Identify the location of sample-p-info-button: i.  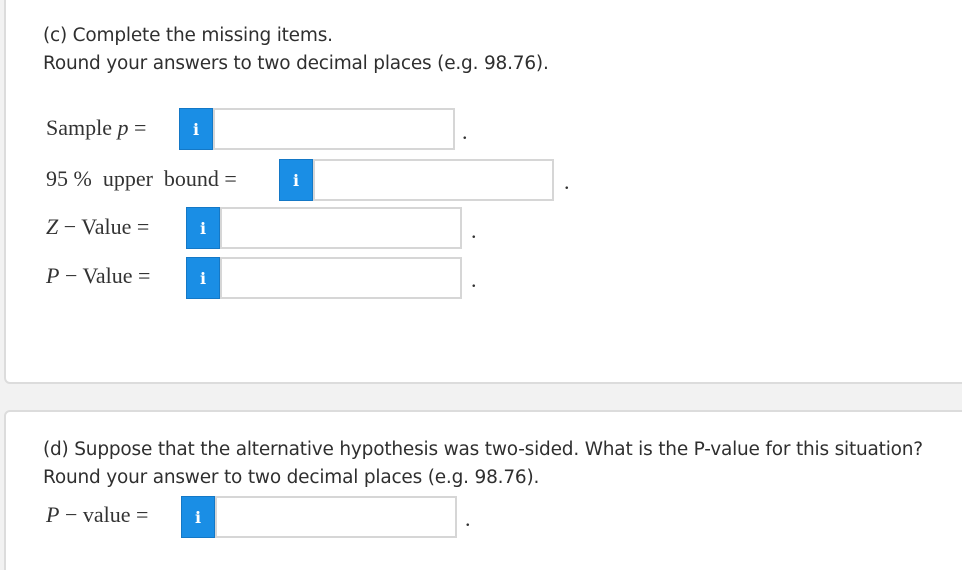
(196, 129).